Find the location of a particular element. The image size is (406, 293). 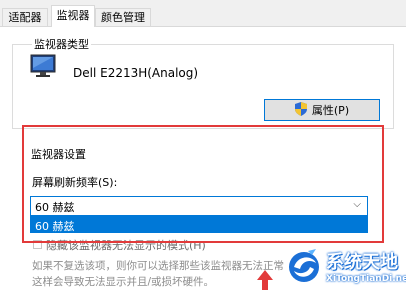

monitor-type-label: 监视器类型 is located at coordinates (61, 44).